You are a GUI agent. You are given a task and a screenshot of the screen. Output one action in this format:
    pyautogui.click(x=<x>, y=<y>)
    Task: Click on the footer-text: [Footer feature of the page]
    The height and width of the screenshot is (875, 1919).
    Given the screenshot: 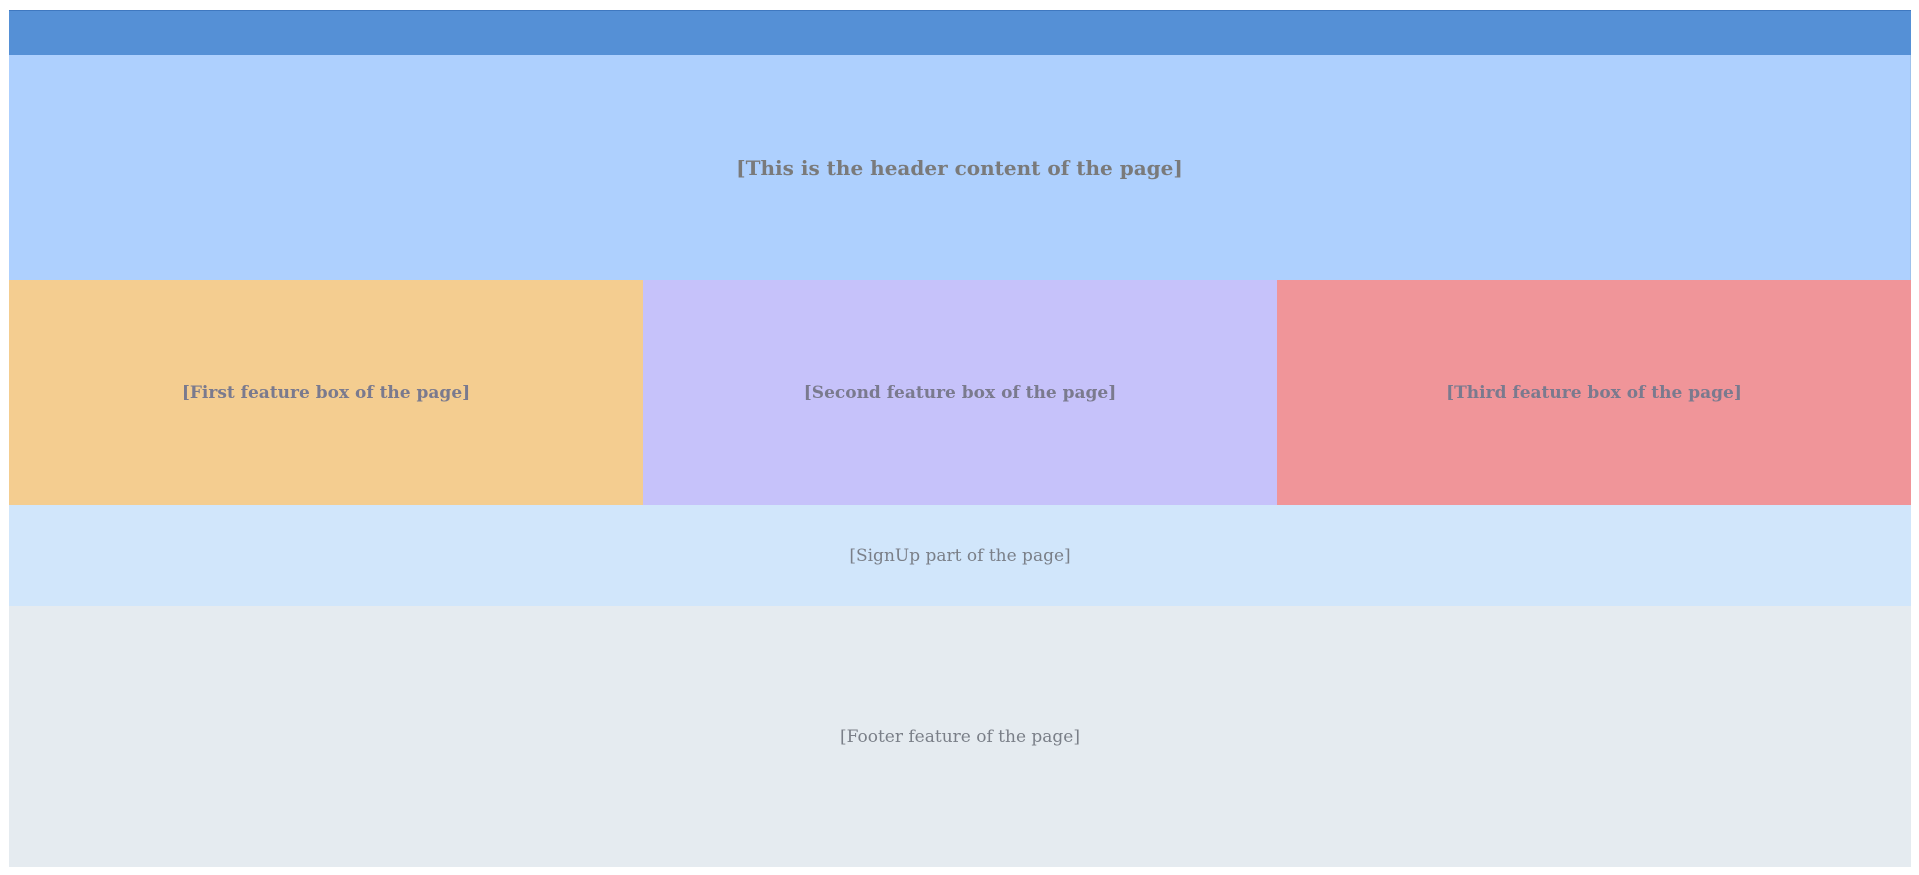 What is the action you would take?
    pyautogui.click(x=960, y=736)
    